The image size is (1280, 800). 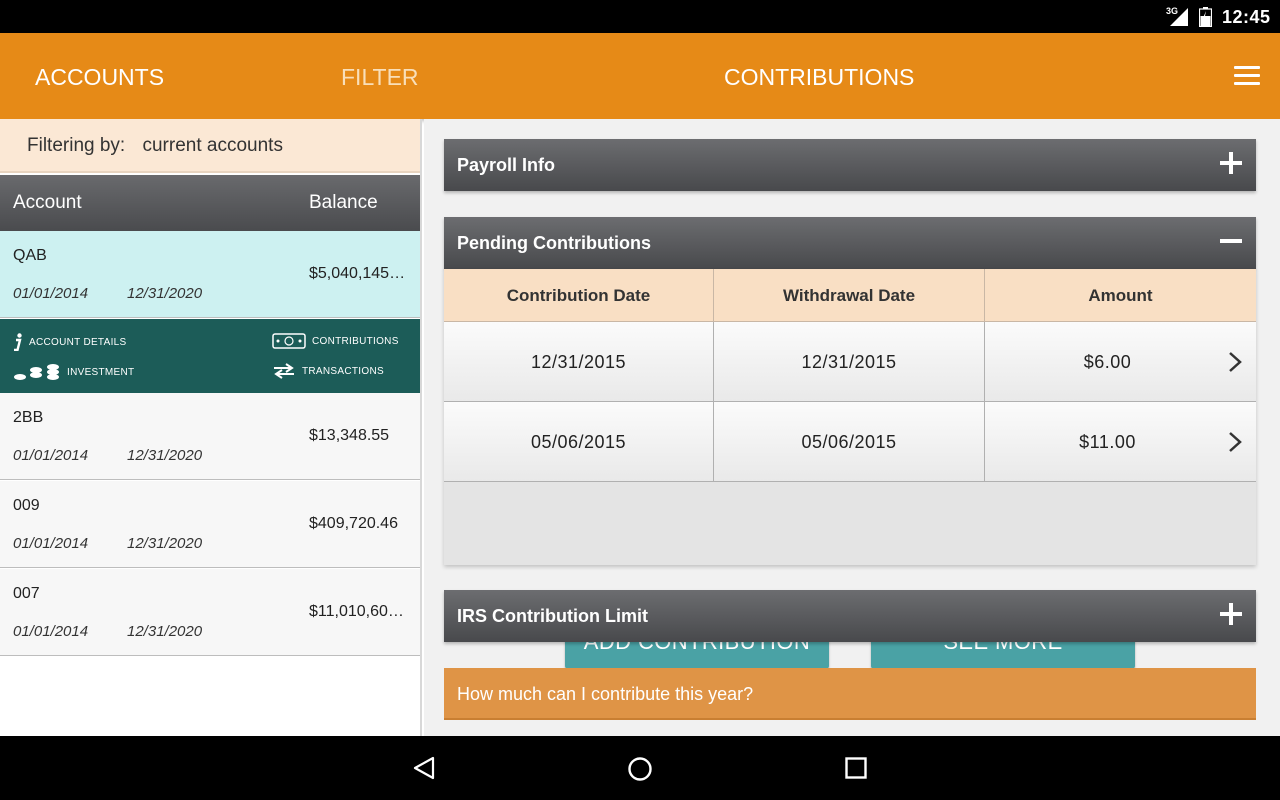 I want to click on back-icon, so click(x=424, y=768).